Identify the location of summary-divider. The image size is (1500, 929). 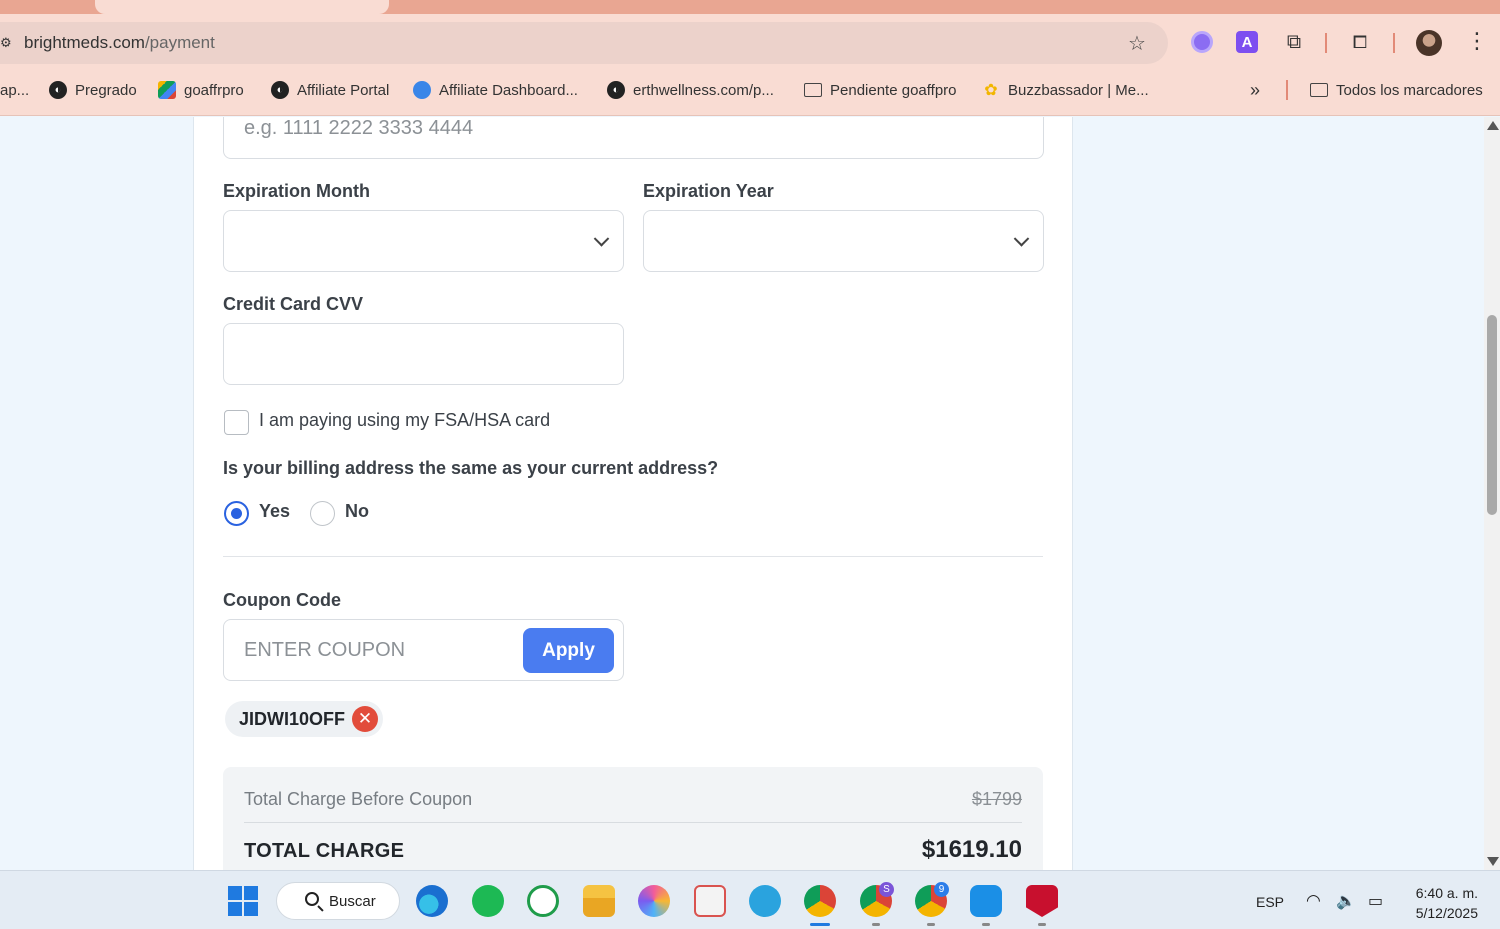
(633, 822).